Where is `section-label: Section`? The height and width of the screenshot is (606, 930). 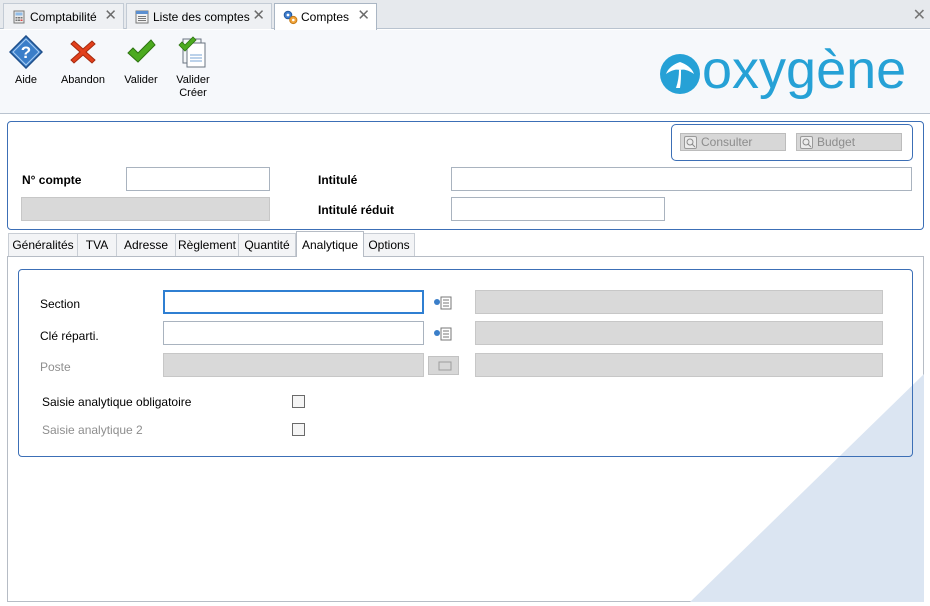 section-label: Section is located at coordinates (60, 304).